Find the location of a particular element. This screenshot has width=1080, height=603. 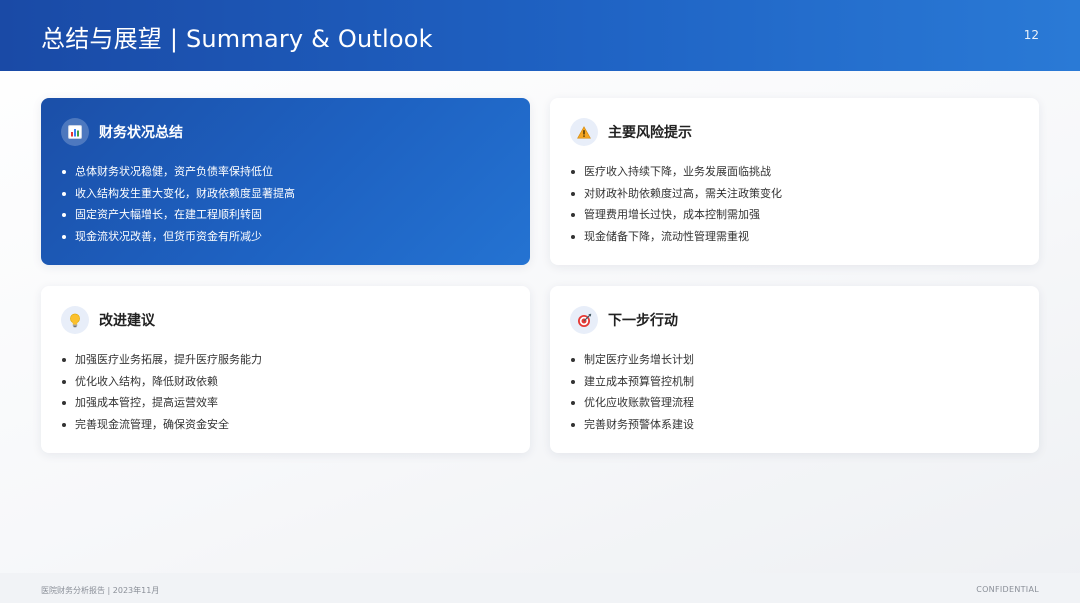

list-item: 现金流状况改善，但货币资金有所减少 is located at coordinates (178, 237).